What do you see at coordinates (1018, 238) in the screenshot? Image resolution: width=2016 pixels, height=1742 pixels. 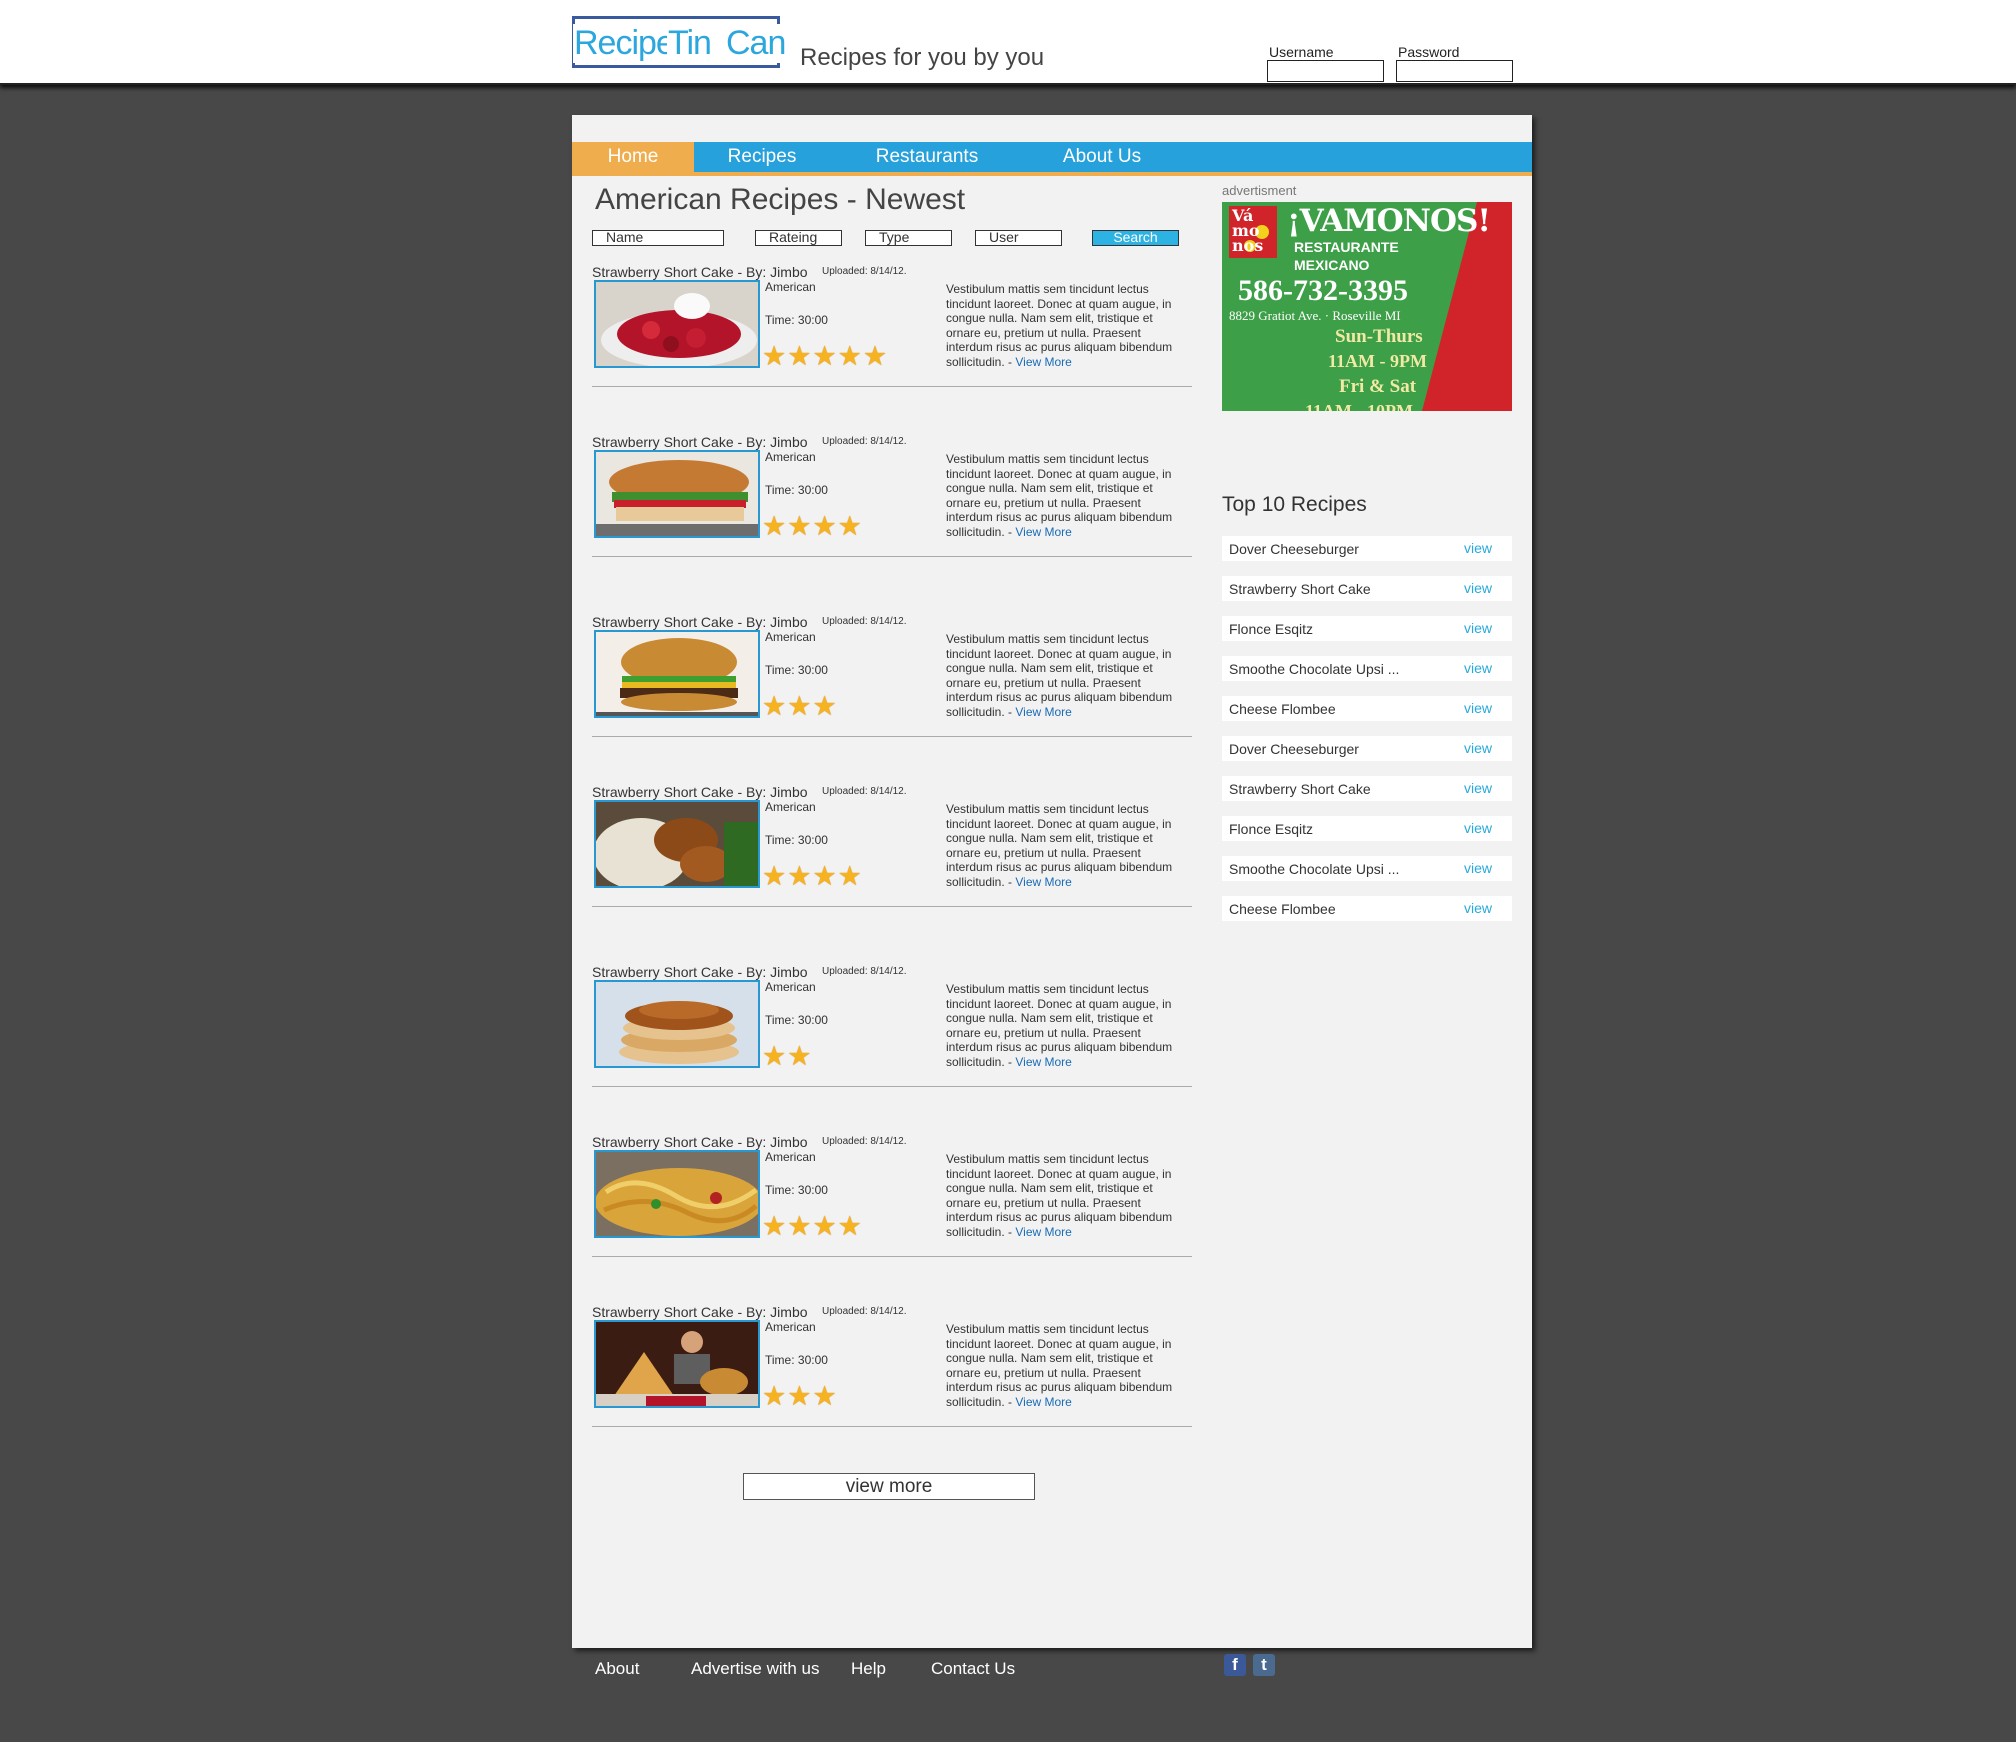 I see `filter-user-input: User` at bounding box center [1018, 238].